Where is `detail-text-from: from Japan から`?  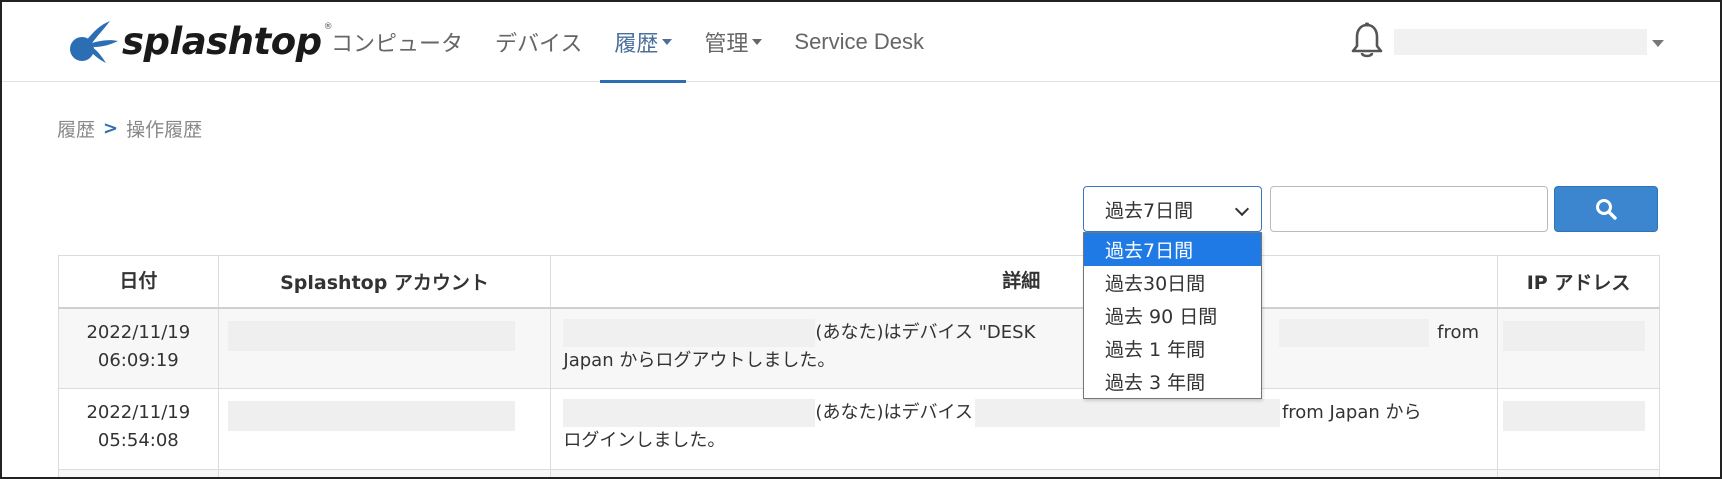 detail-text-from: from Japan から is located at coordinates (1351, 412).